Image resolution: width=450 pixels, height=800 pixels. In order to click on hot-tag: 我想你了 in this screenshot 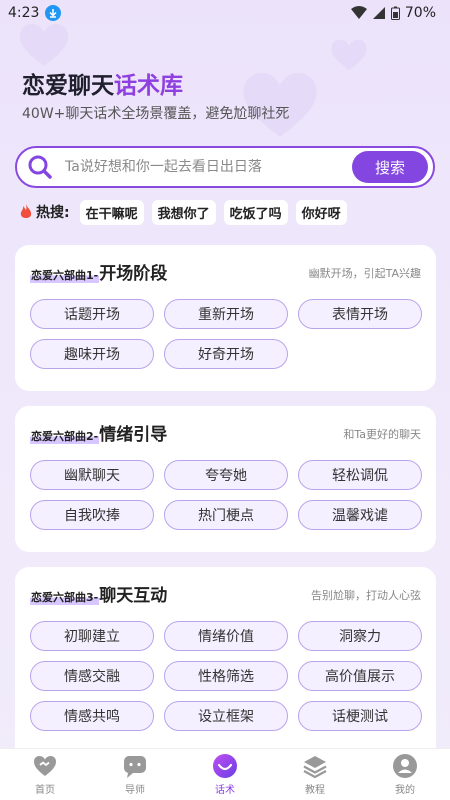, I will do `click(183, 212)`.